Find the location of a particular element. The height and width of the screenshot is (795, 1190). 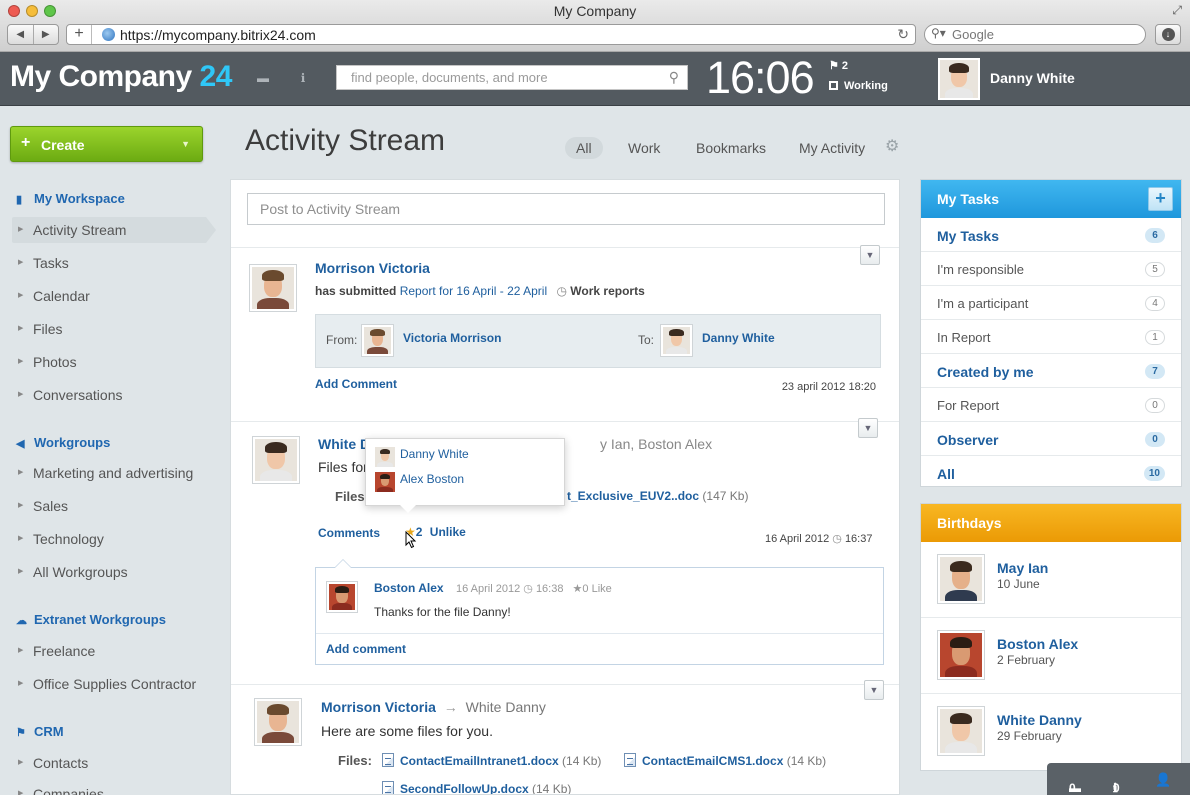

tab-work: Work is located at coordinates (644, 148).